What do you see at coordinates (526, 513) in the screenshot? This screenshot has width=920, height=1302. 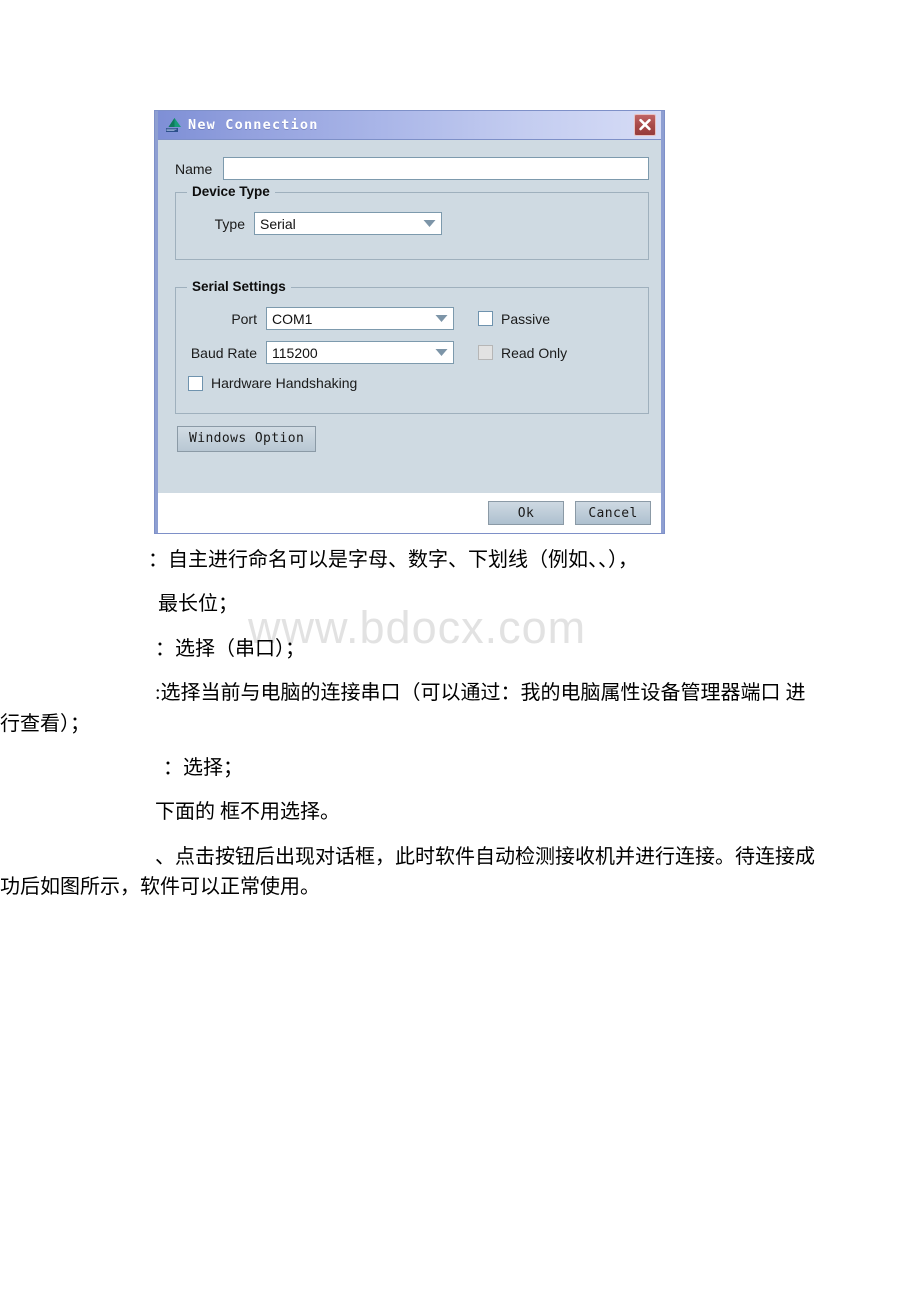 I see `ok-button: Ok` at bounding box center [526, 513].